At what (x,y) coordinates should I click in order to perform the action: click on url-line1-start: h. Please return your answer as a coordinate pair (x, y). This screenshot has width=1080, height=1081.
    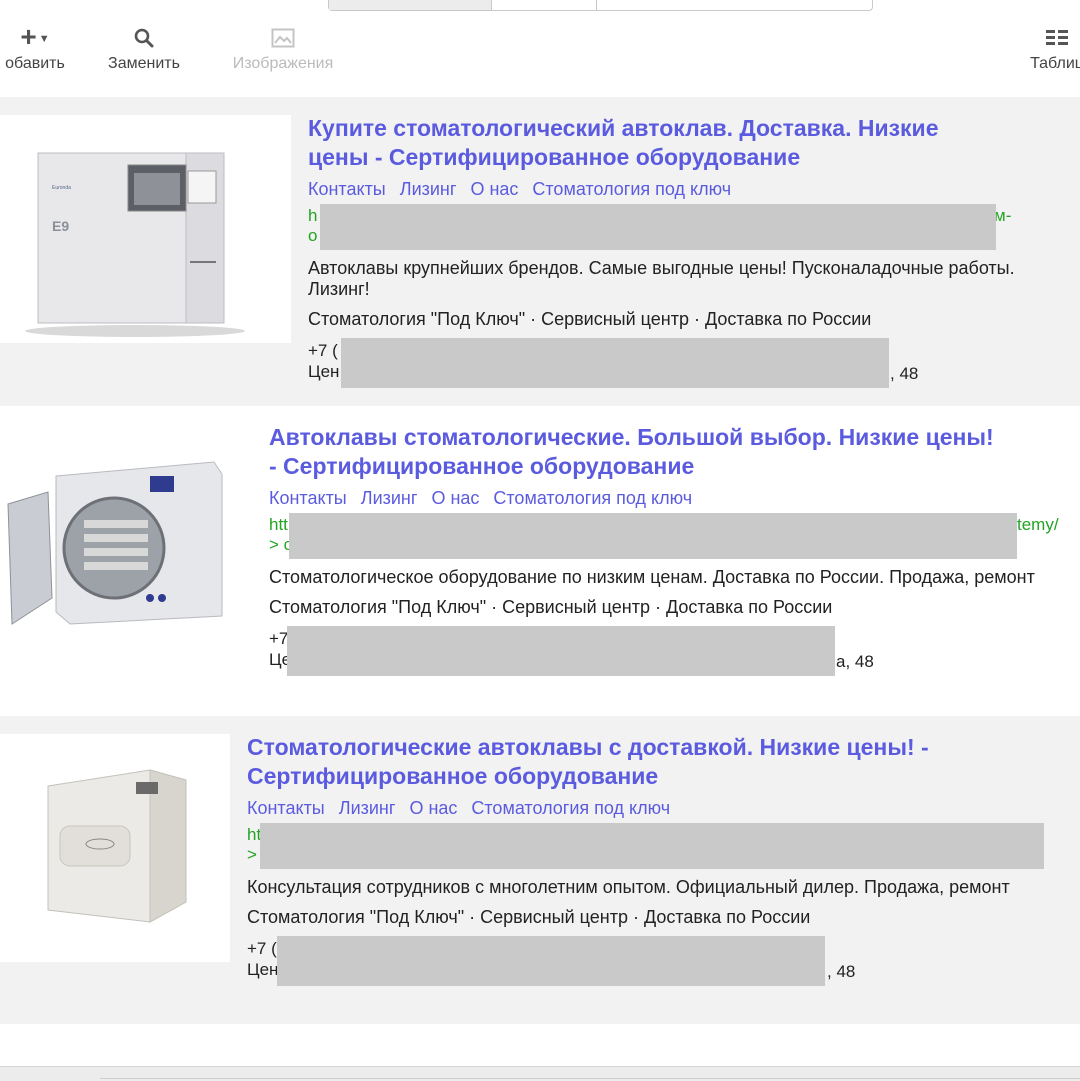
    Looking at the image, I should click on (313, 215).